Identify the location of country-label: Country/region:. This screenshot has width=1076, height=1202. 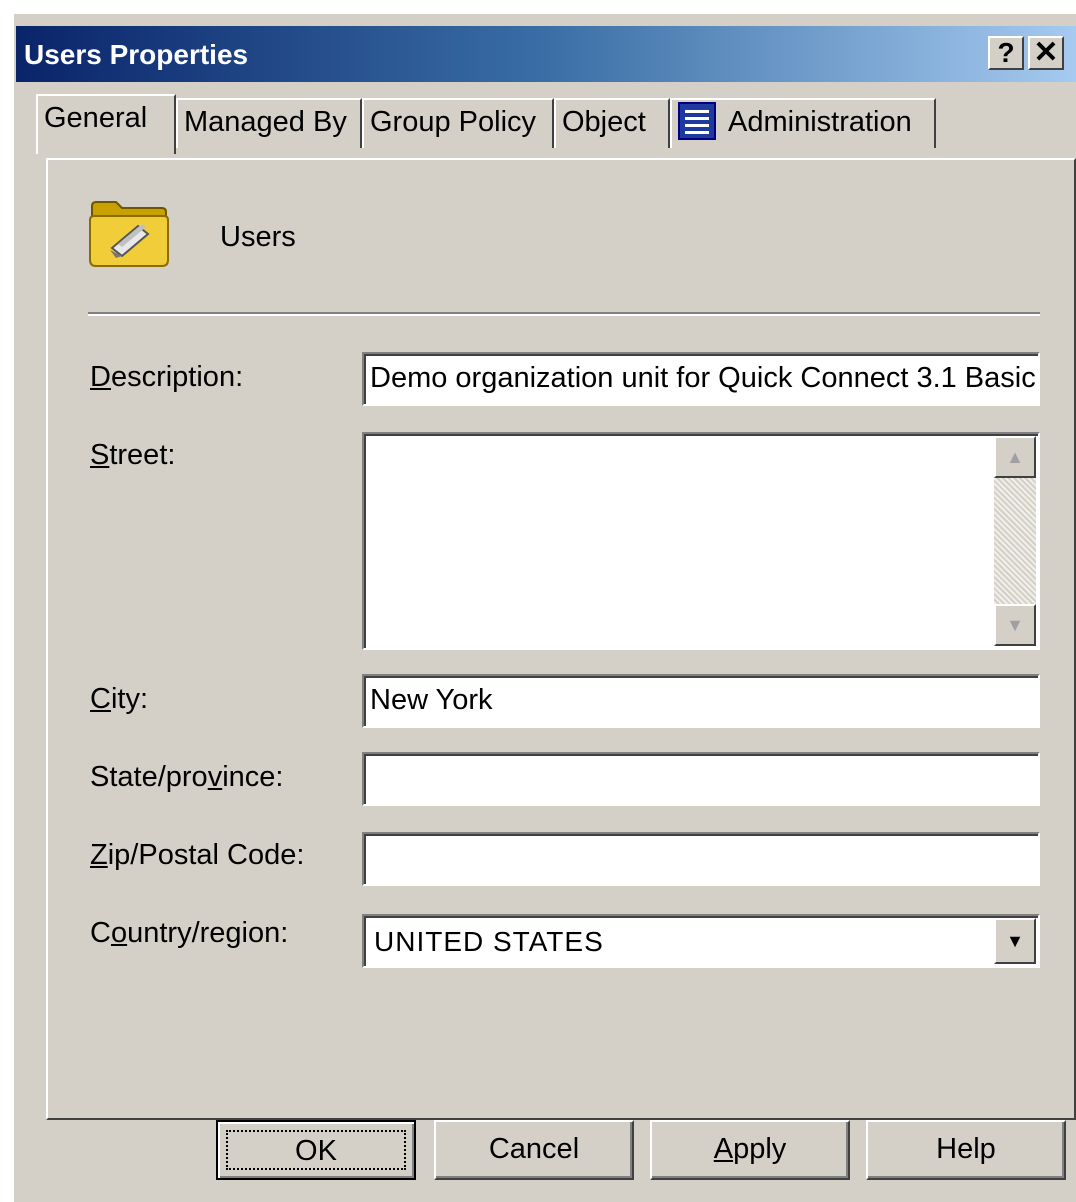
(189, 933).